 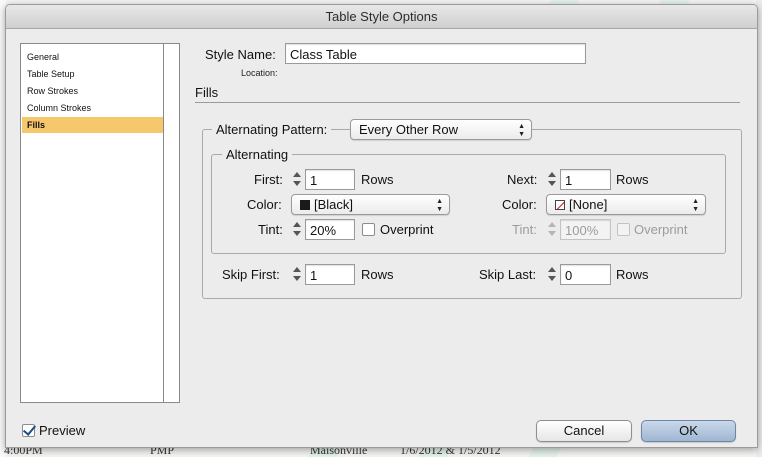 I want to click on next-overprint-label: Overprint, so click(x=661, y=229).